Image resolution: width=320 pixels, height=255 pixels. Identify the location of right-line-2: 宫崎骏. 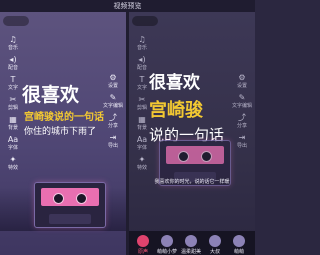
(176, 110).